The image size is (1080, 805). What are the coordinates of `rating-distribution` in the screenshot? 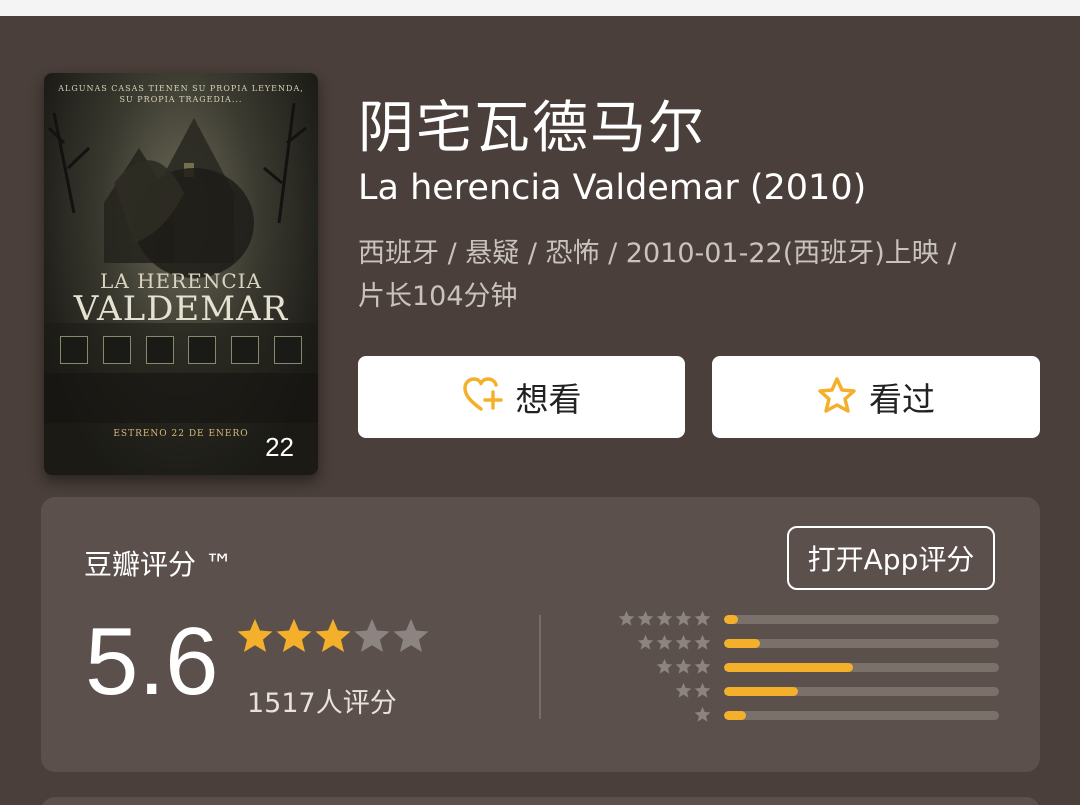 It's located at (806, 669).